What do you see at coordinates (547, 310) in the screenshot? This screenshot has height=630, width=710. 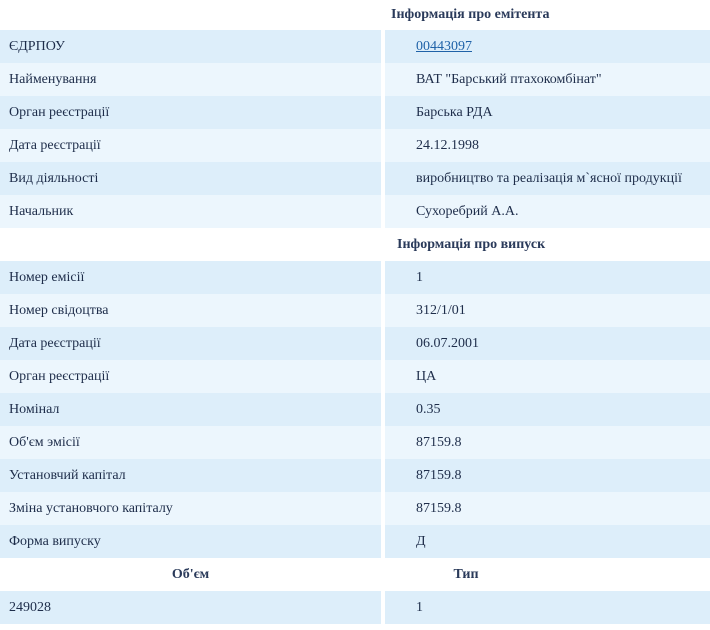 I see `certificate-number-value: 312/1/01` at bounding box center [547, 310].